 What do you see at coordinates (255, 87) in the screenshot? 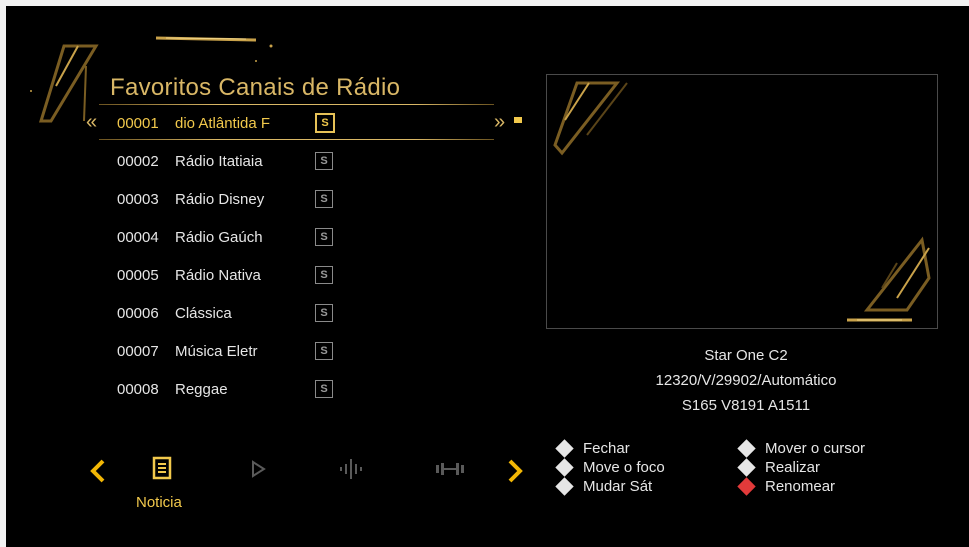
I see `page-title: Favoritos Canais de Rádio` at bounding box center [255, 87].